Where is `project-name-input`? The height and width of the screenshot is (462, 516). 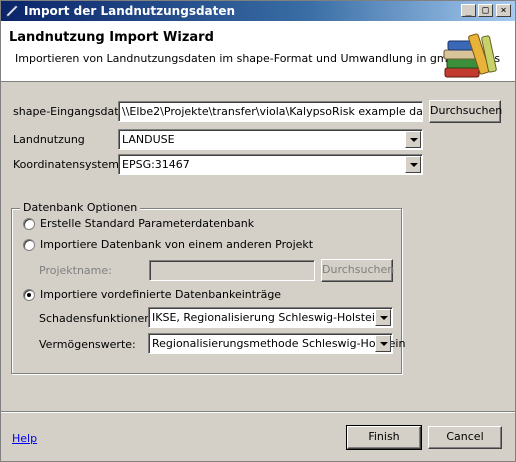 project-name-input is located at coordinates (232, 270).